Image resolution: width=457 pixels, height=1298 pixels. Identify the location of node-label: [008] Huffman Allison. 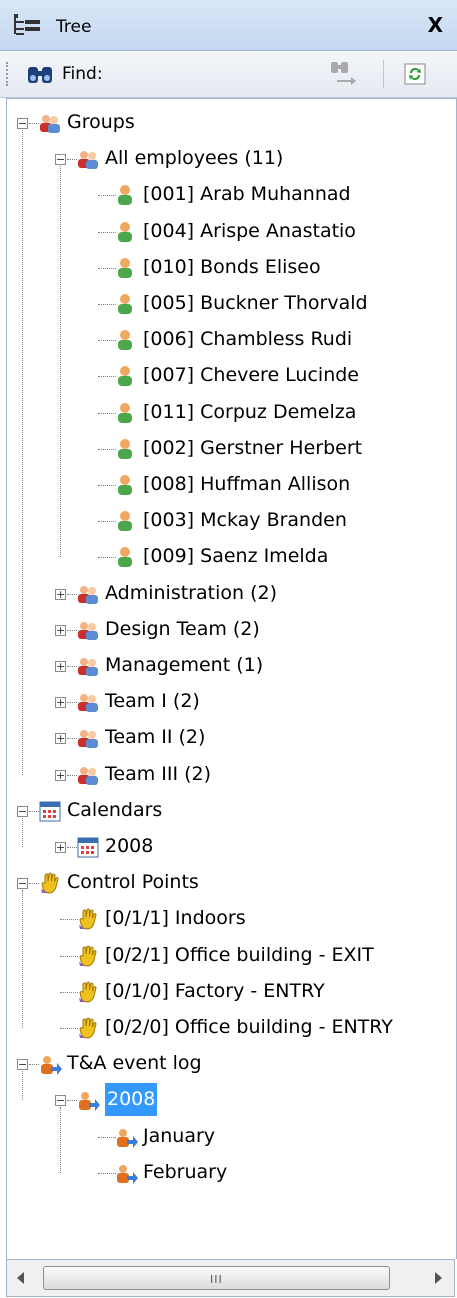
(247, 484).